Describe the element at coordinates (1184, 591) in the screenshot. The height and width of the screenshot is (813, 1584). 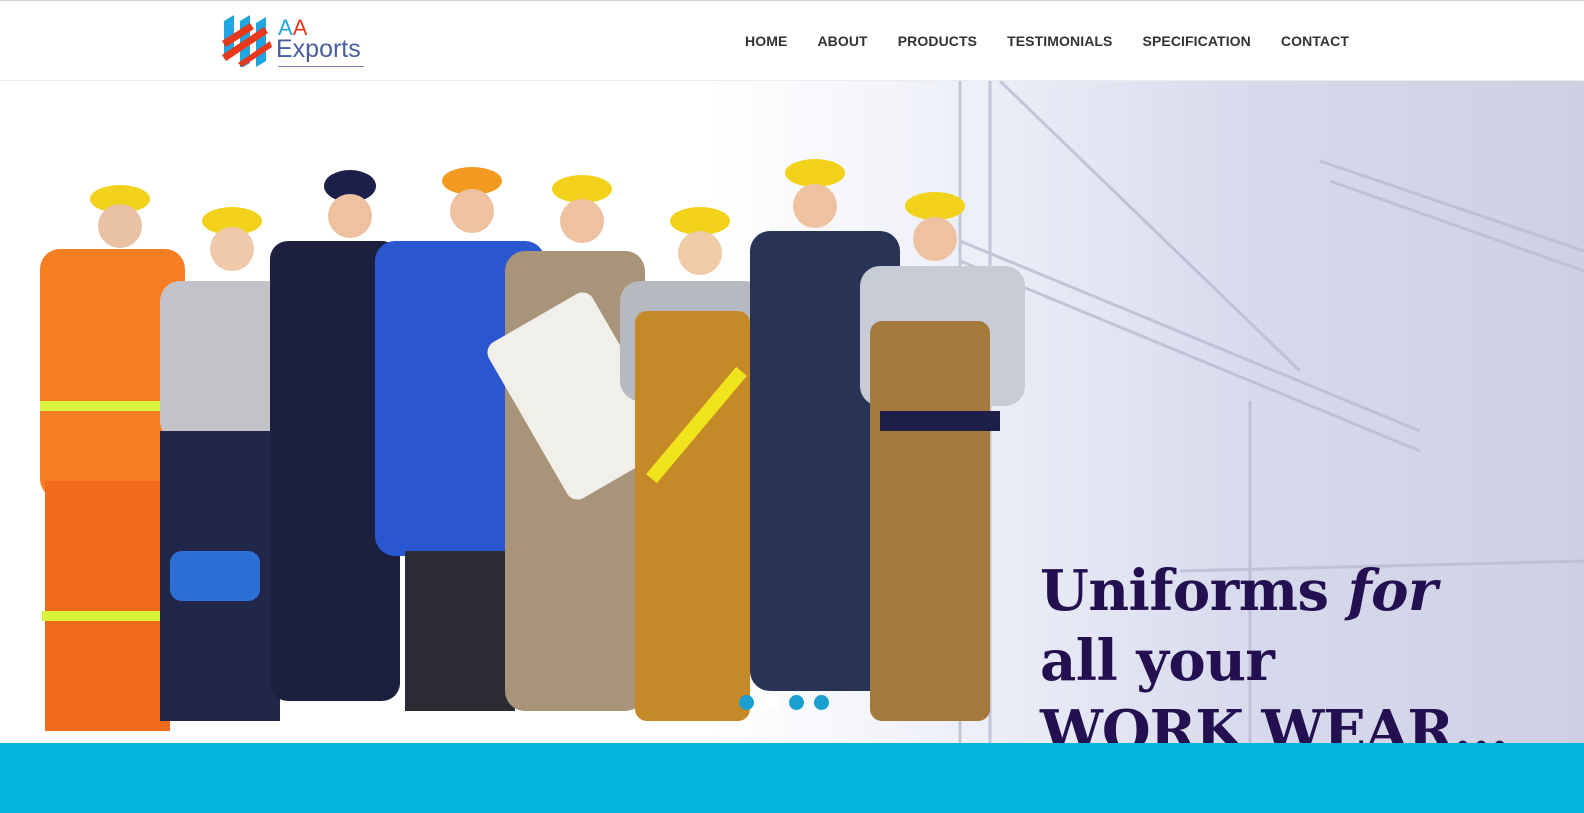
I see `headline-word-uniforms: Uniforms` at that location.